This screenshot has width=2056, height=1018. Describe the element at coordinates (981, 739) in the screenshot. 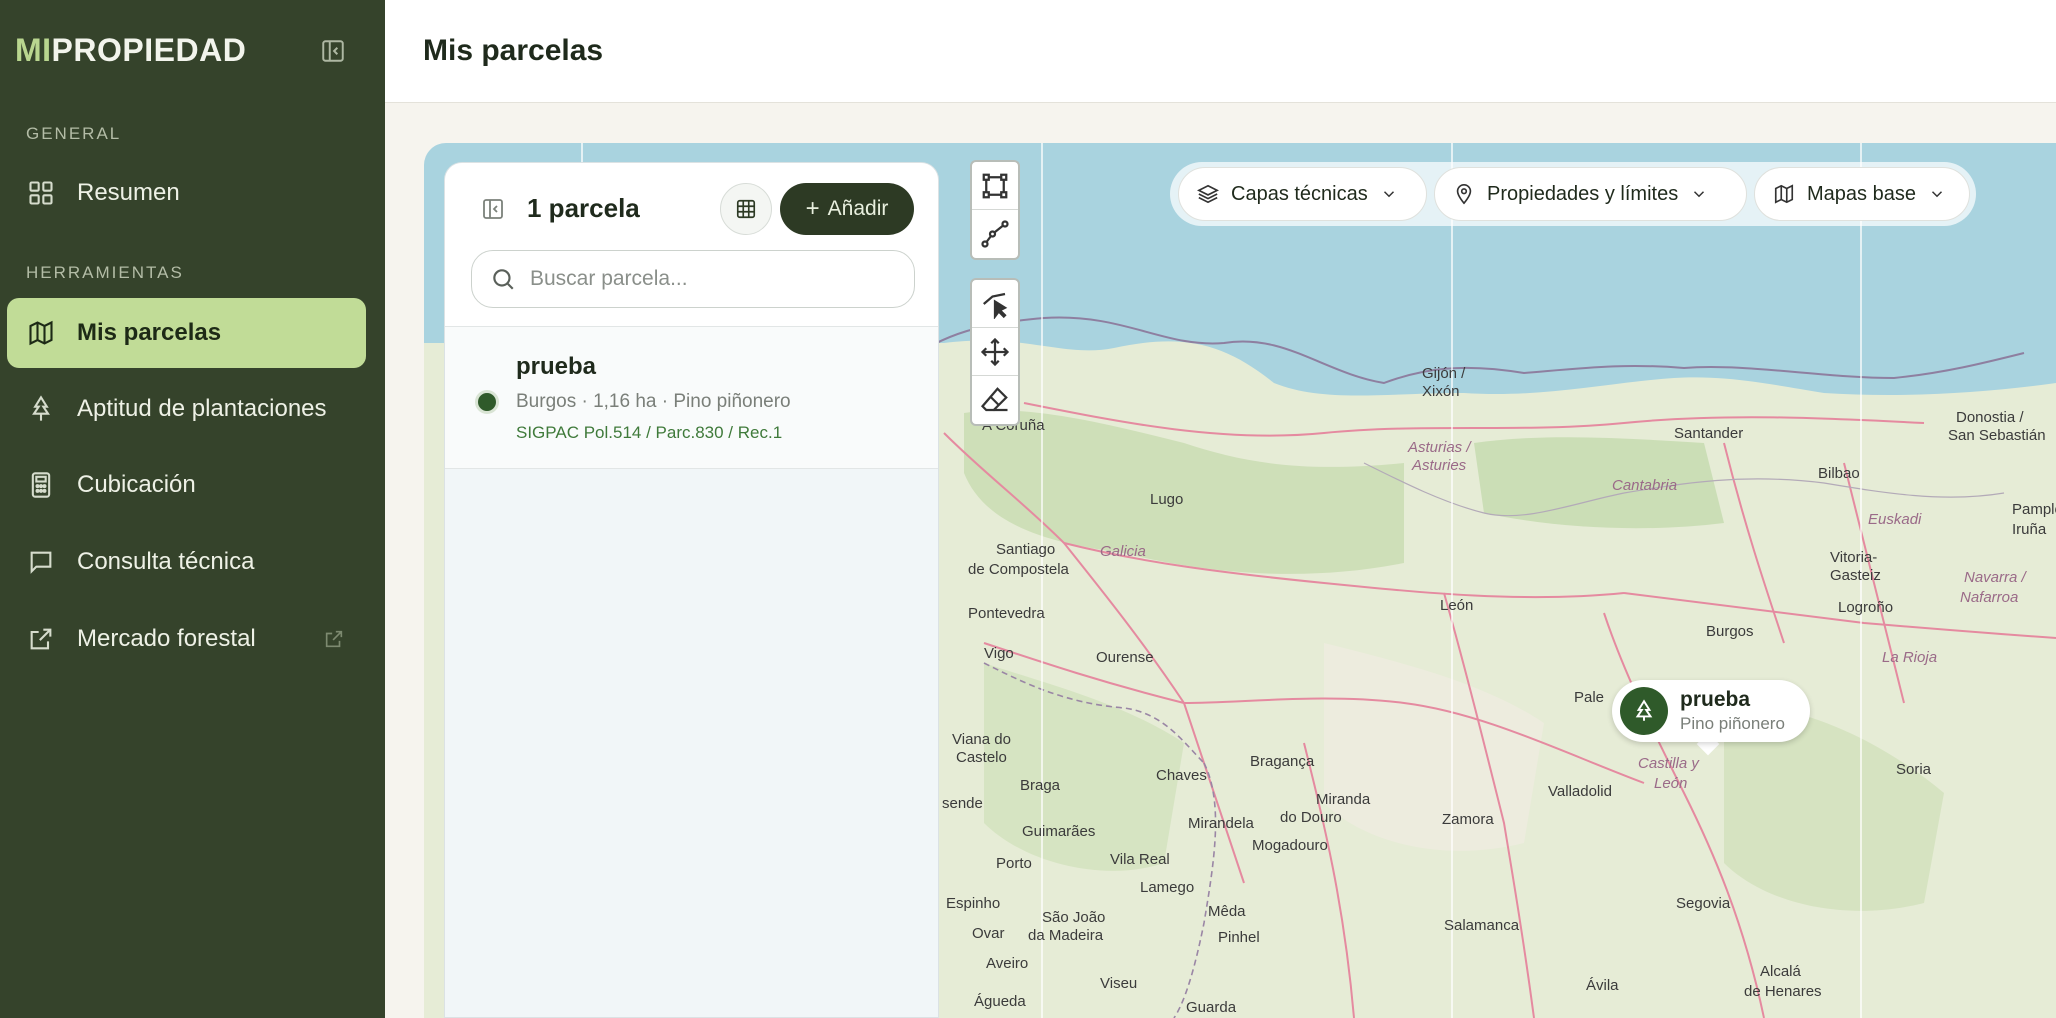

I see `map-label: Viana do` at that location.